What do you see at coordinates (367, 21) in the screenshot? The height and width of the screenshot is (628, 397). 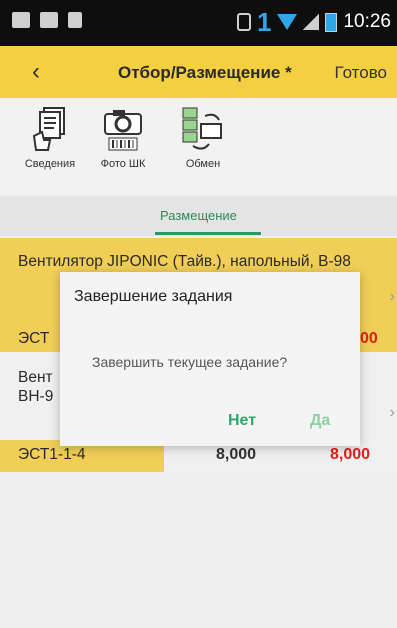 I see `clock: 10:26` at bounding box center [367, 21].